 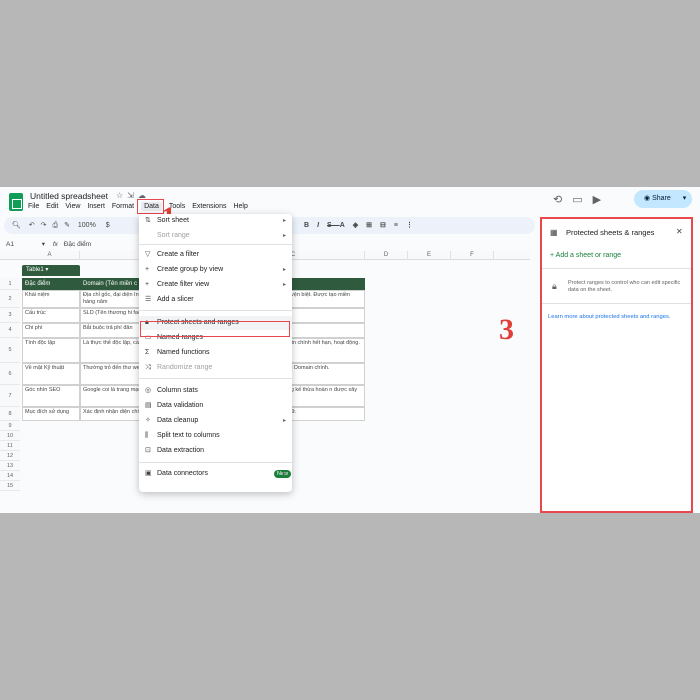 What do you see at coordinates (333, 225) in the screenshot?
I see `strikethrough-icon: S` at bounding box center [333, 225].